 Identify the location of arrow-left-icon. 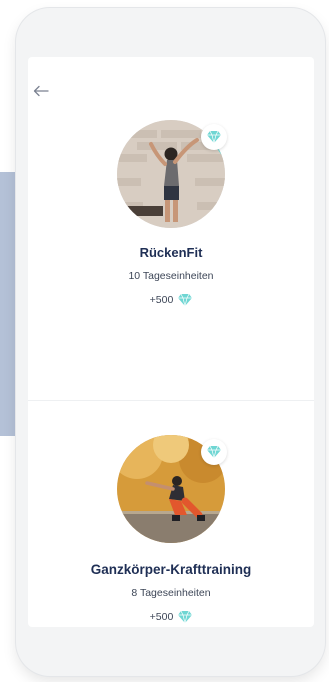
(41, 91).